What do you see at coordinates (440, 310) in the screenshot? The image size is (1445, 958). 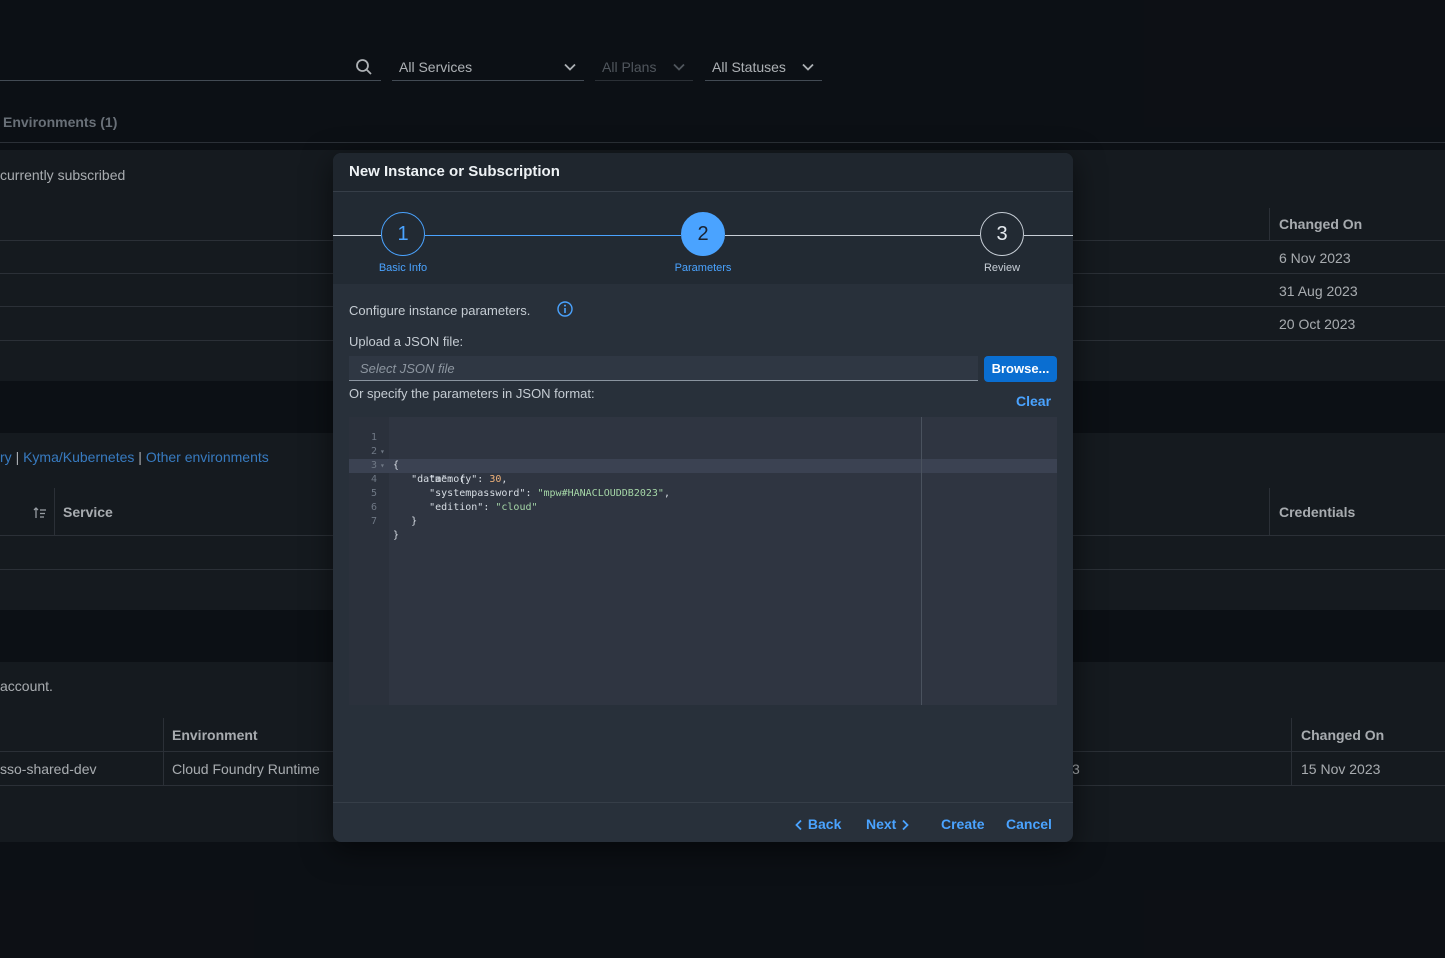 I see `configure-text: Configure instance parameters.` at bounding box center [440, 310].